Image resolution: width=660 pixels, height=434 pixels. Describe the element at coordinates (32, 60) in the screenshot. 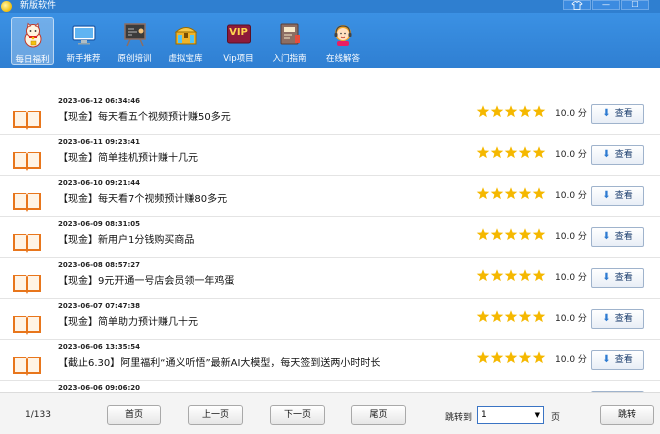

I see `tab-label: 每日福利` at that location.